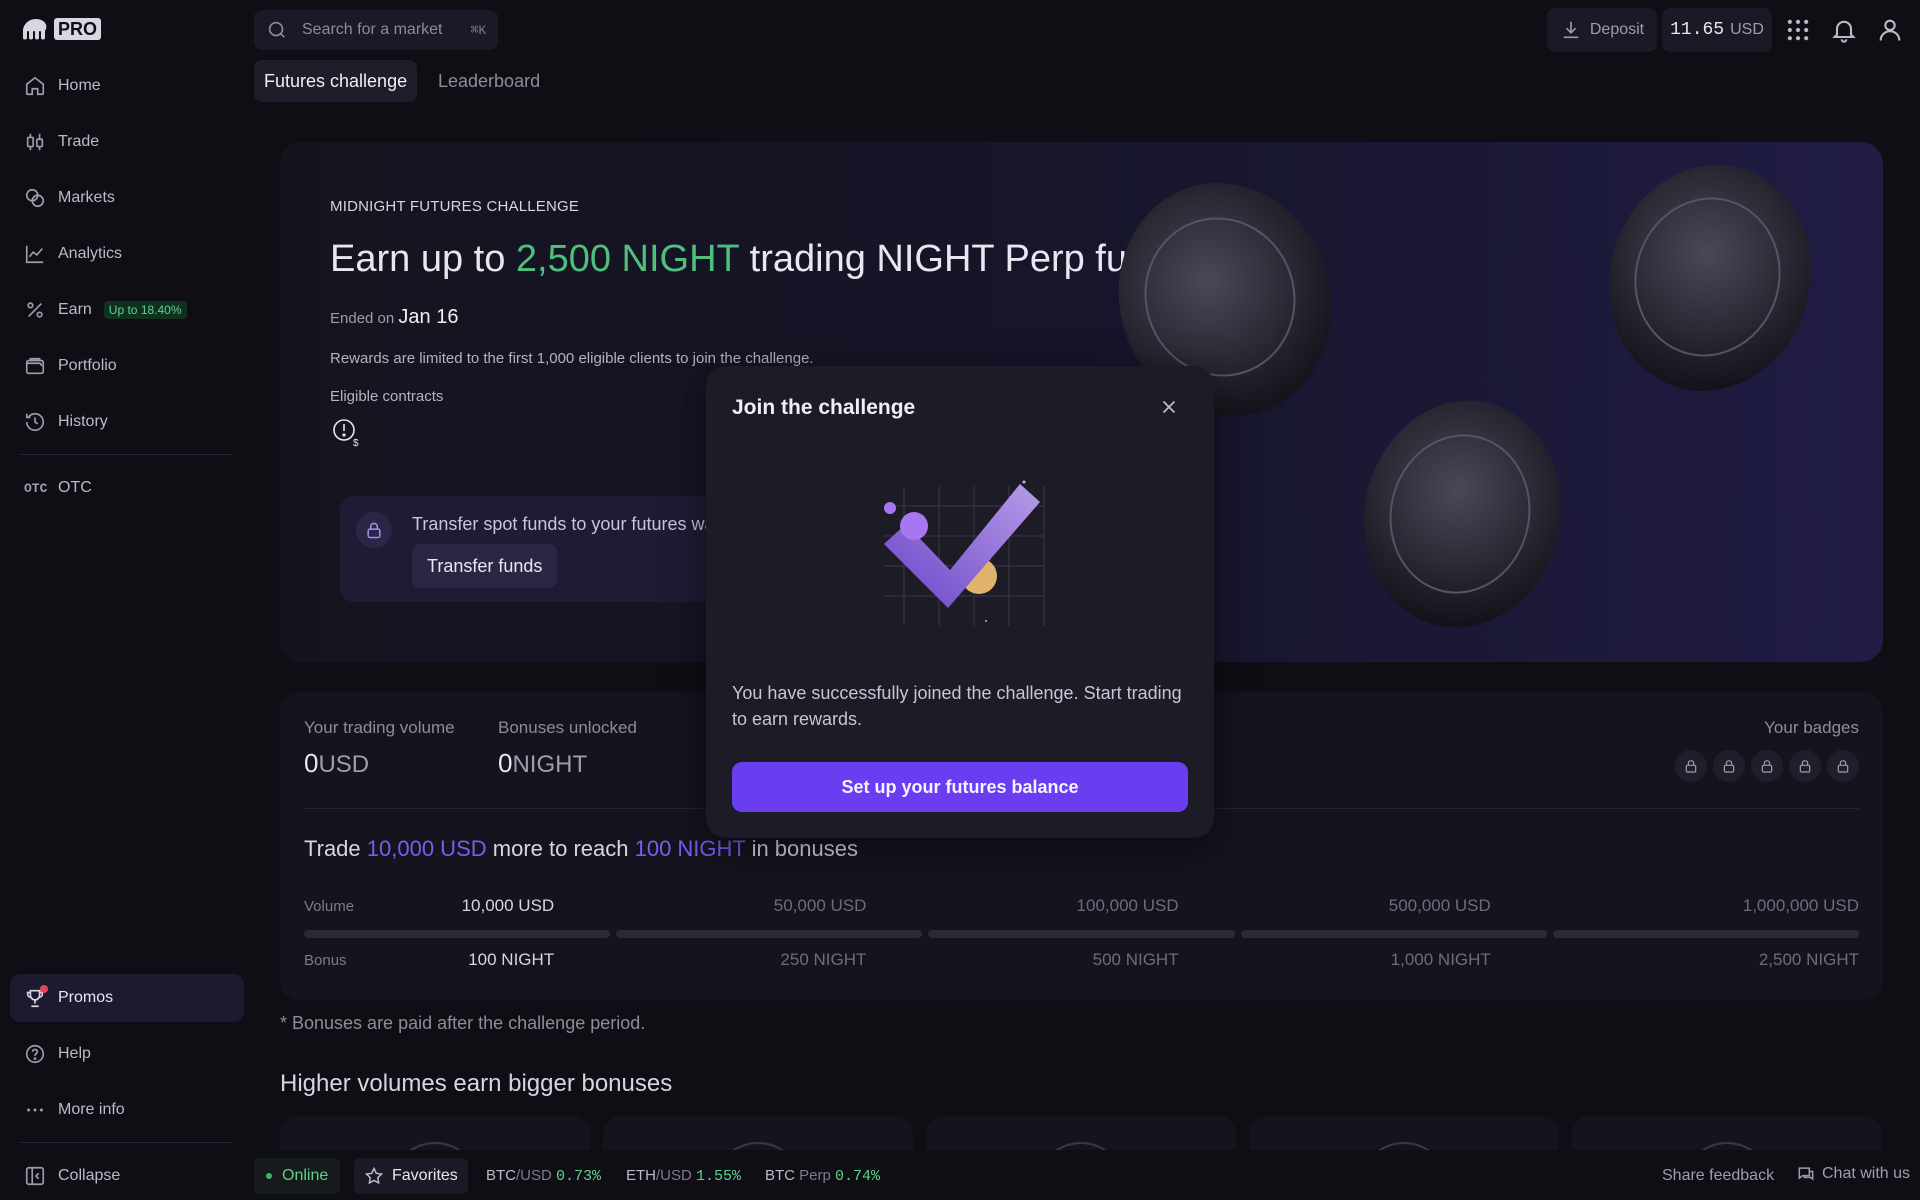 The image size is (1920, 1200). I want to click on setup-futures-balance-button: Set up your futures balance, so click(960, 787).